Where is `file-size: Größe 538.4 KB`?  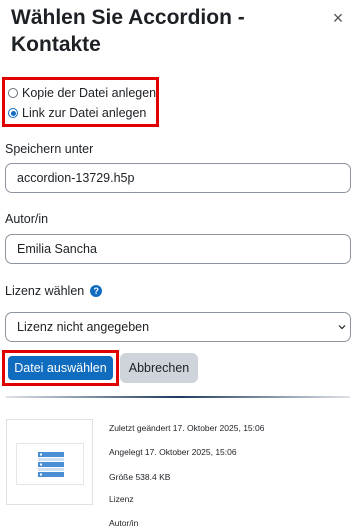 file-size: Größe 538.4 KB is located at coordinates (140, 477).